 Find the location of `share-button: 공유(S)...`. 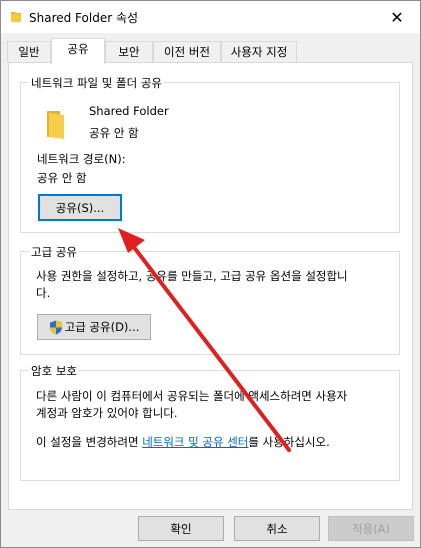

share-button: 공유(S)... is located at coordinates (80, 207).